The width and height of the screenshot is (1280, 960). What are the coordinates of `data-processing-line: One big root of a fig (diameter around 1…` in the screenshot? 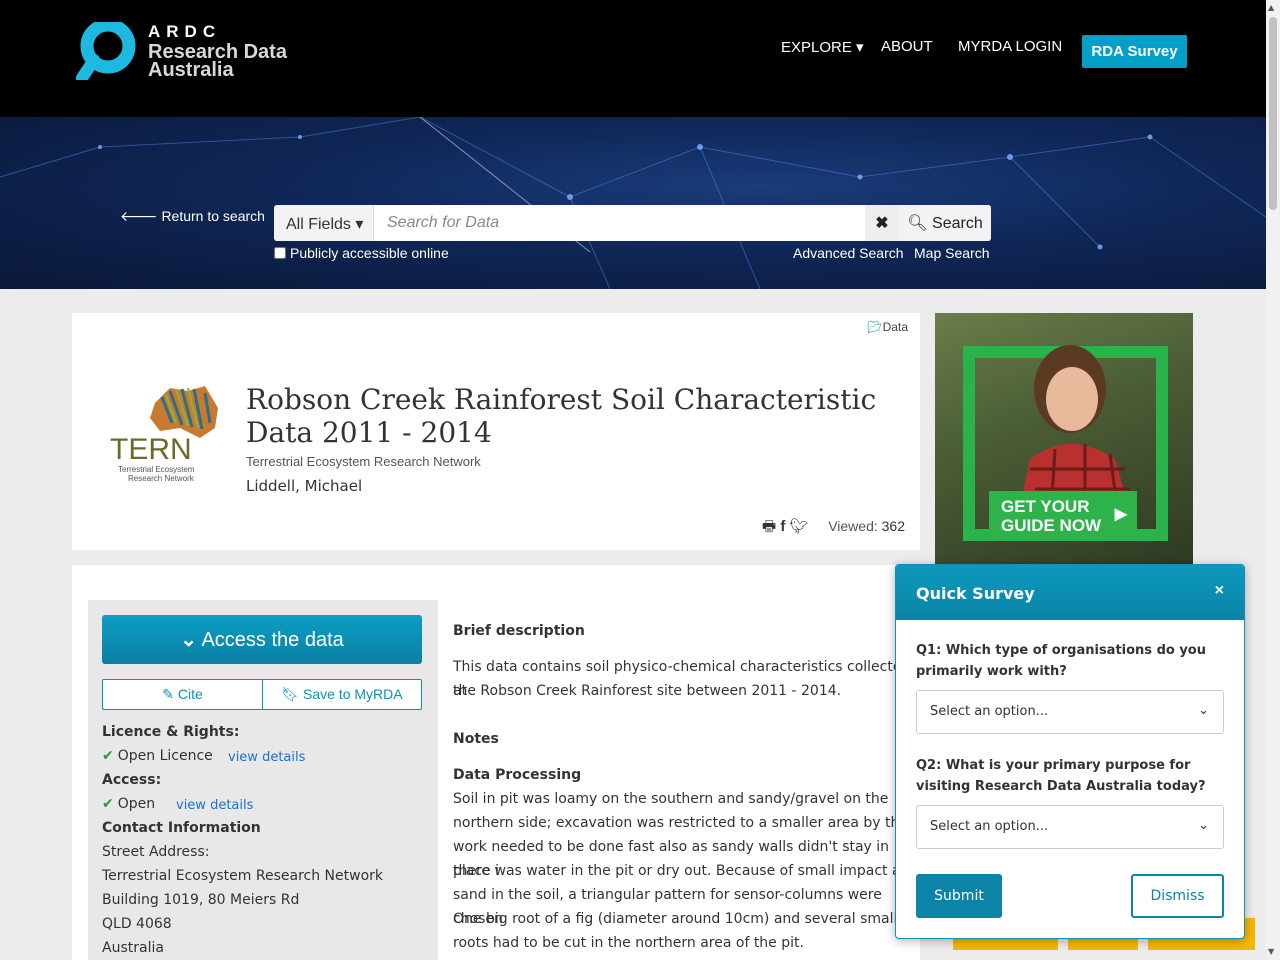 It's located at (682, 919).